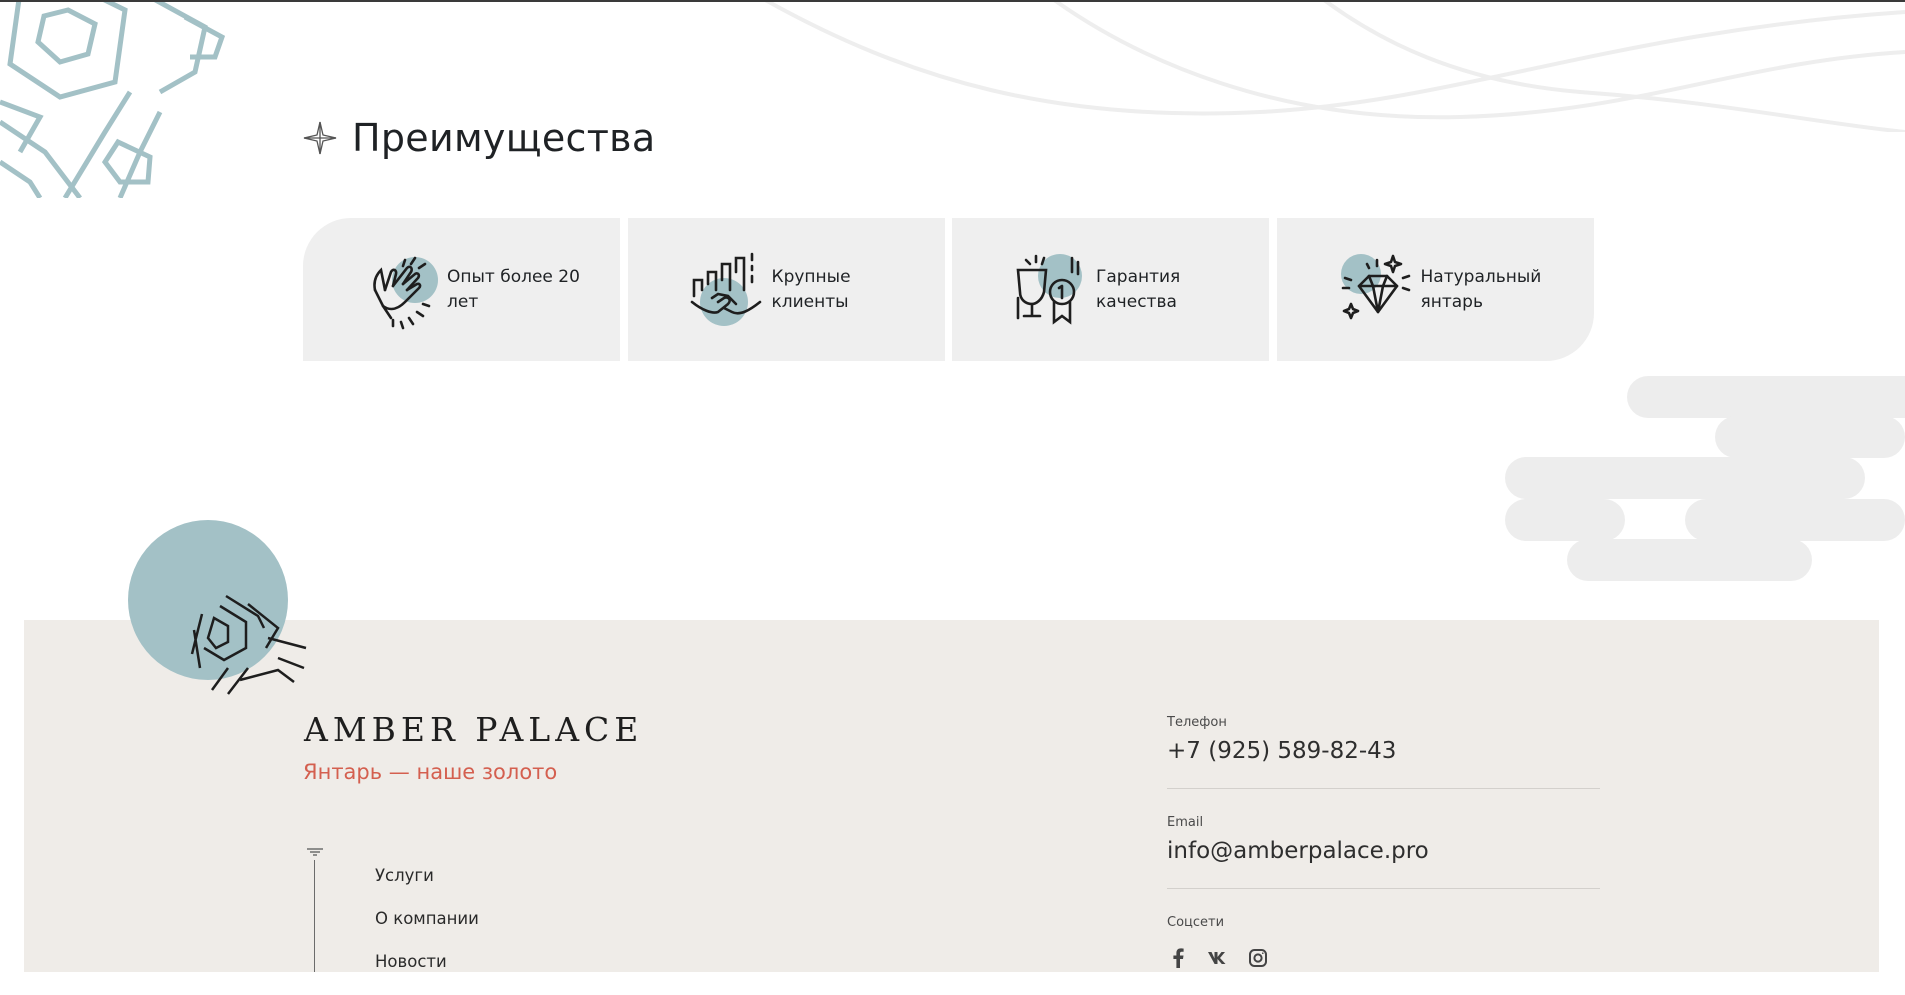 The width and height of the screenshot is (1905, 995). Describe the element at coordinates (427, 887) in the screenshot. I see `nav-item-services: Услуги` at that location.